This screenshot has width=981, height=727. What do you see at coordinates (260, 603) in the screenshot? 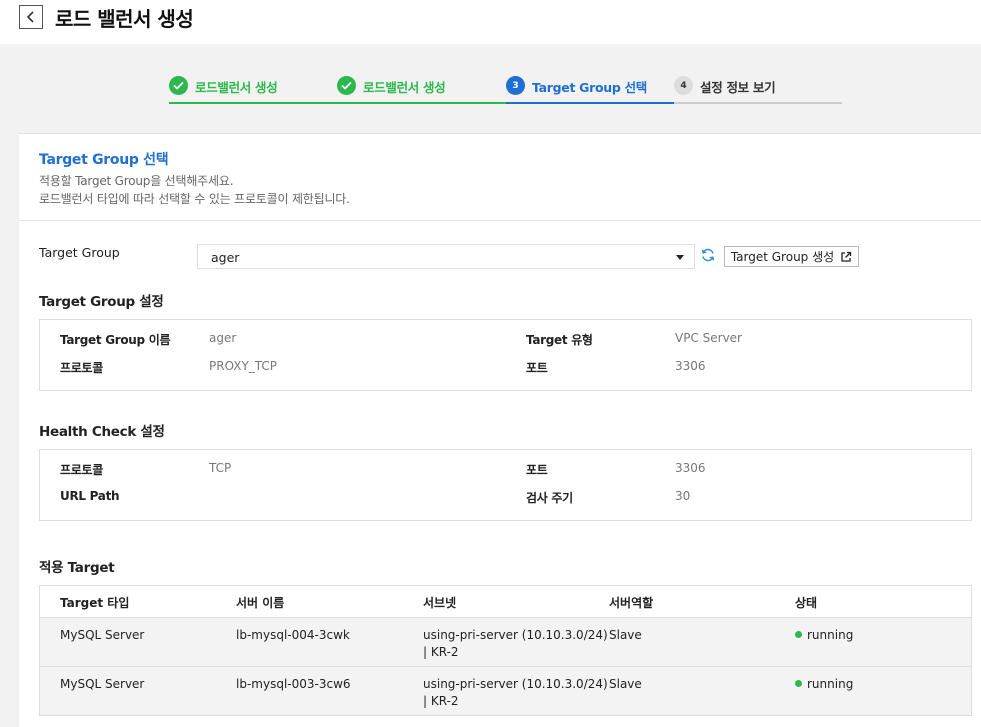
I see `column-header: 서버 이름` at bounding box center [260, 603].